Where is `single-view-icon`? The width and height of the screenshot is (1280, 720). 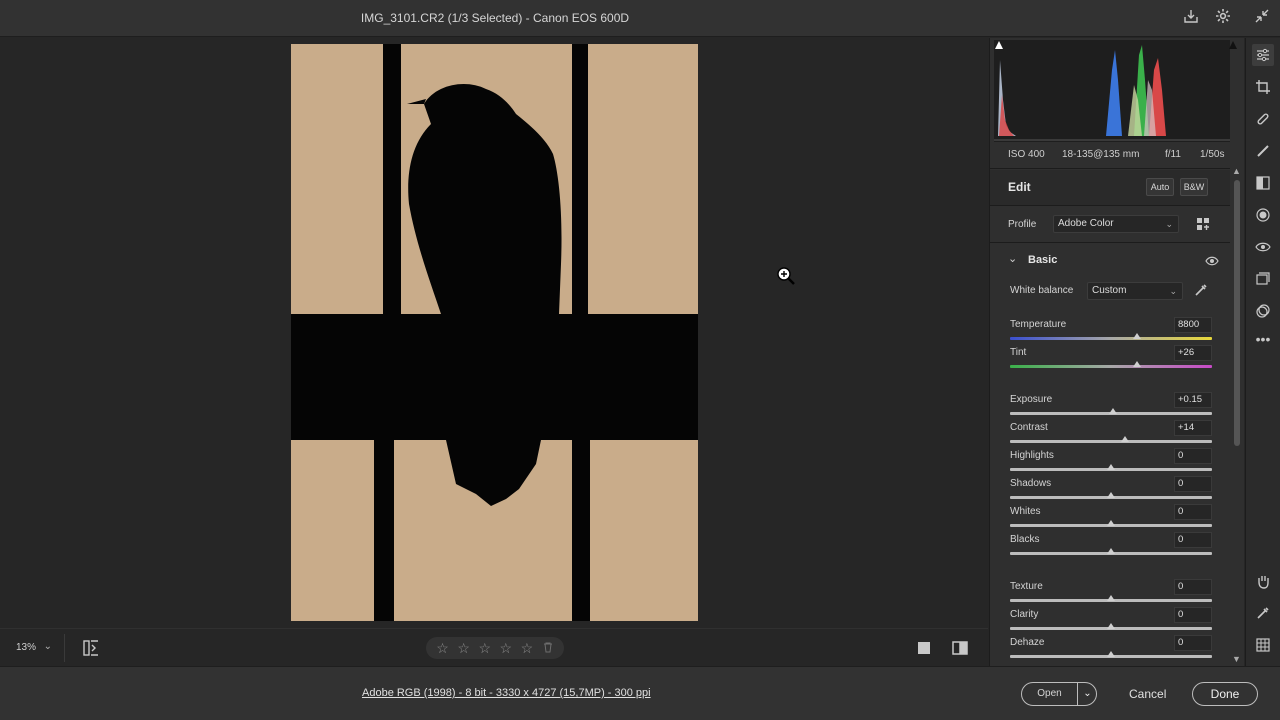 single-view-icon is located at coordinates (924, 648).